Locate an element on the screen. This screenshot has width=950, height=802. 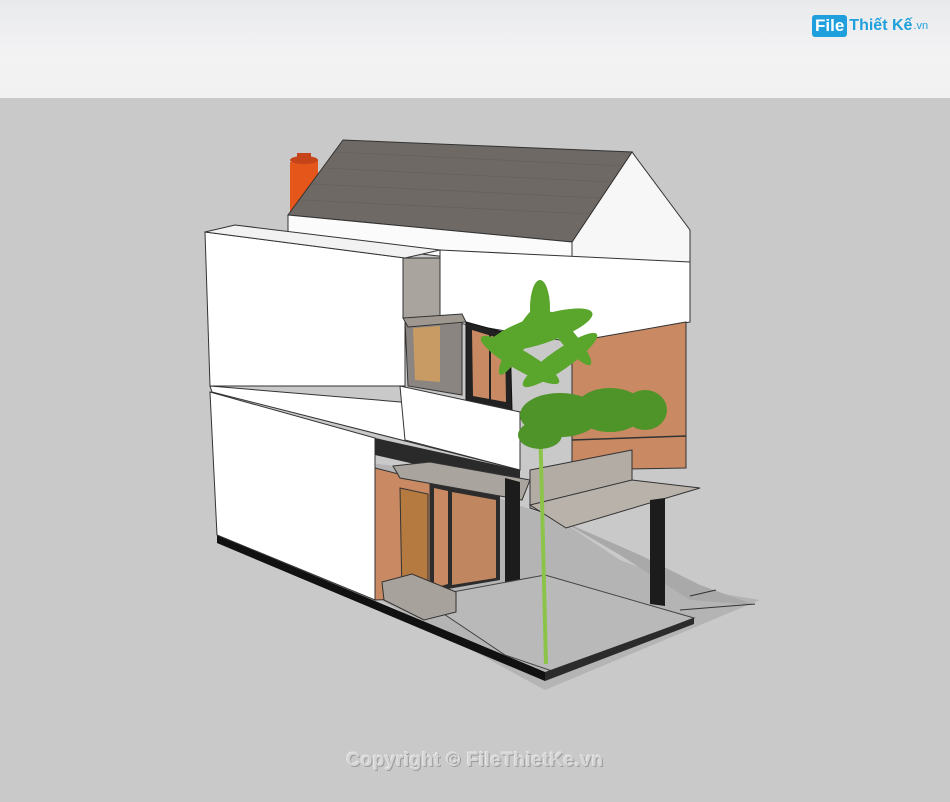
upper-front-wall is located at coordinates (305, 309).